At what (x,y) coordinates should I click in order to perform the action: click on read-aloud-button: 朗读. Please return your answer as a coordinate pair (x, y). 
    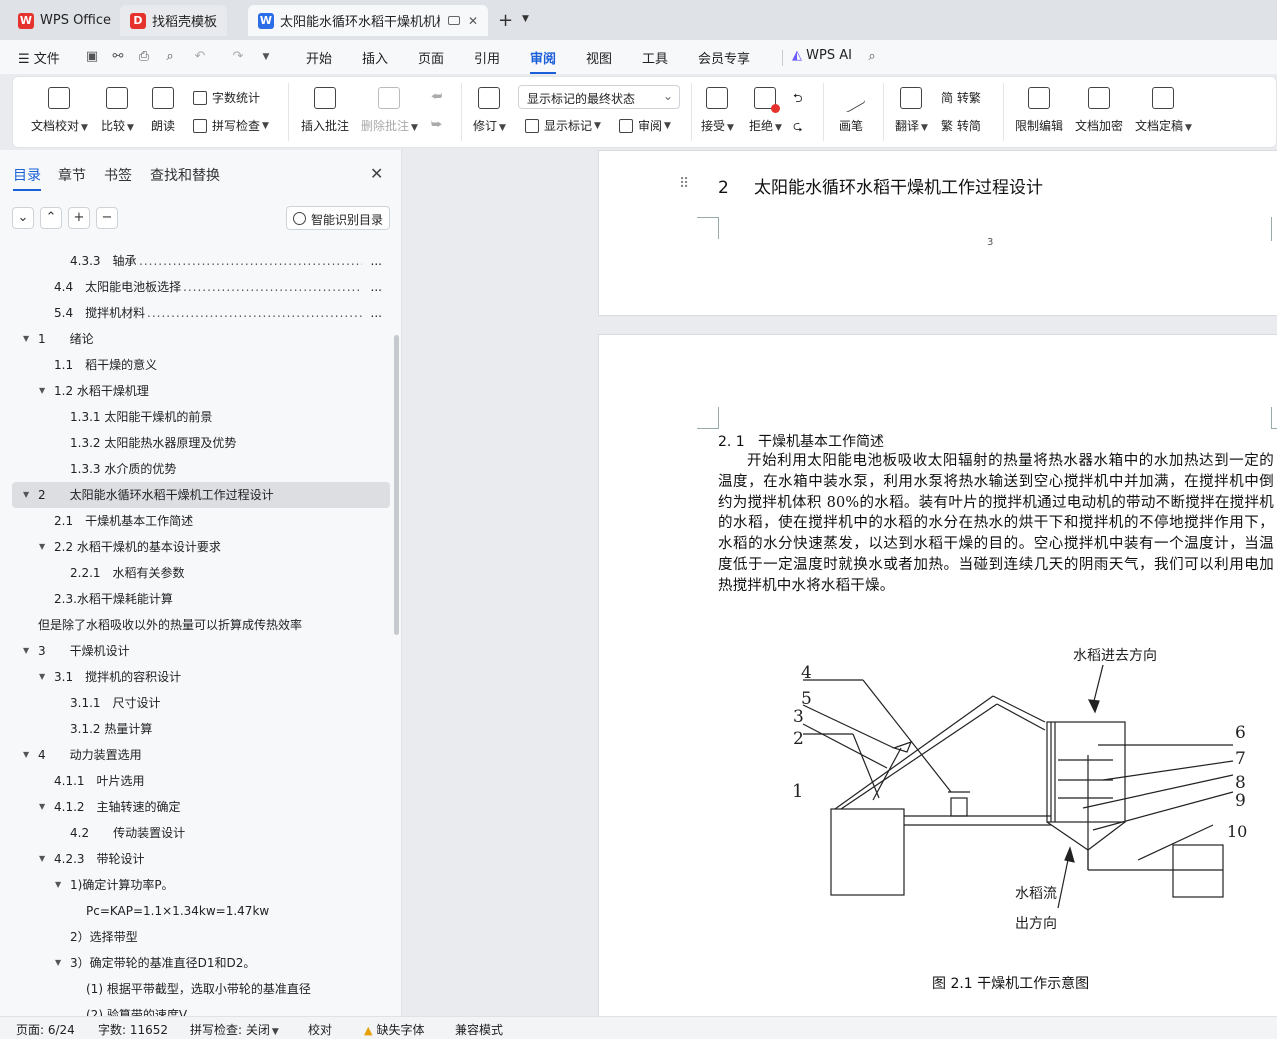
    Looking at the image, I should click on (163, 110).